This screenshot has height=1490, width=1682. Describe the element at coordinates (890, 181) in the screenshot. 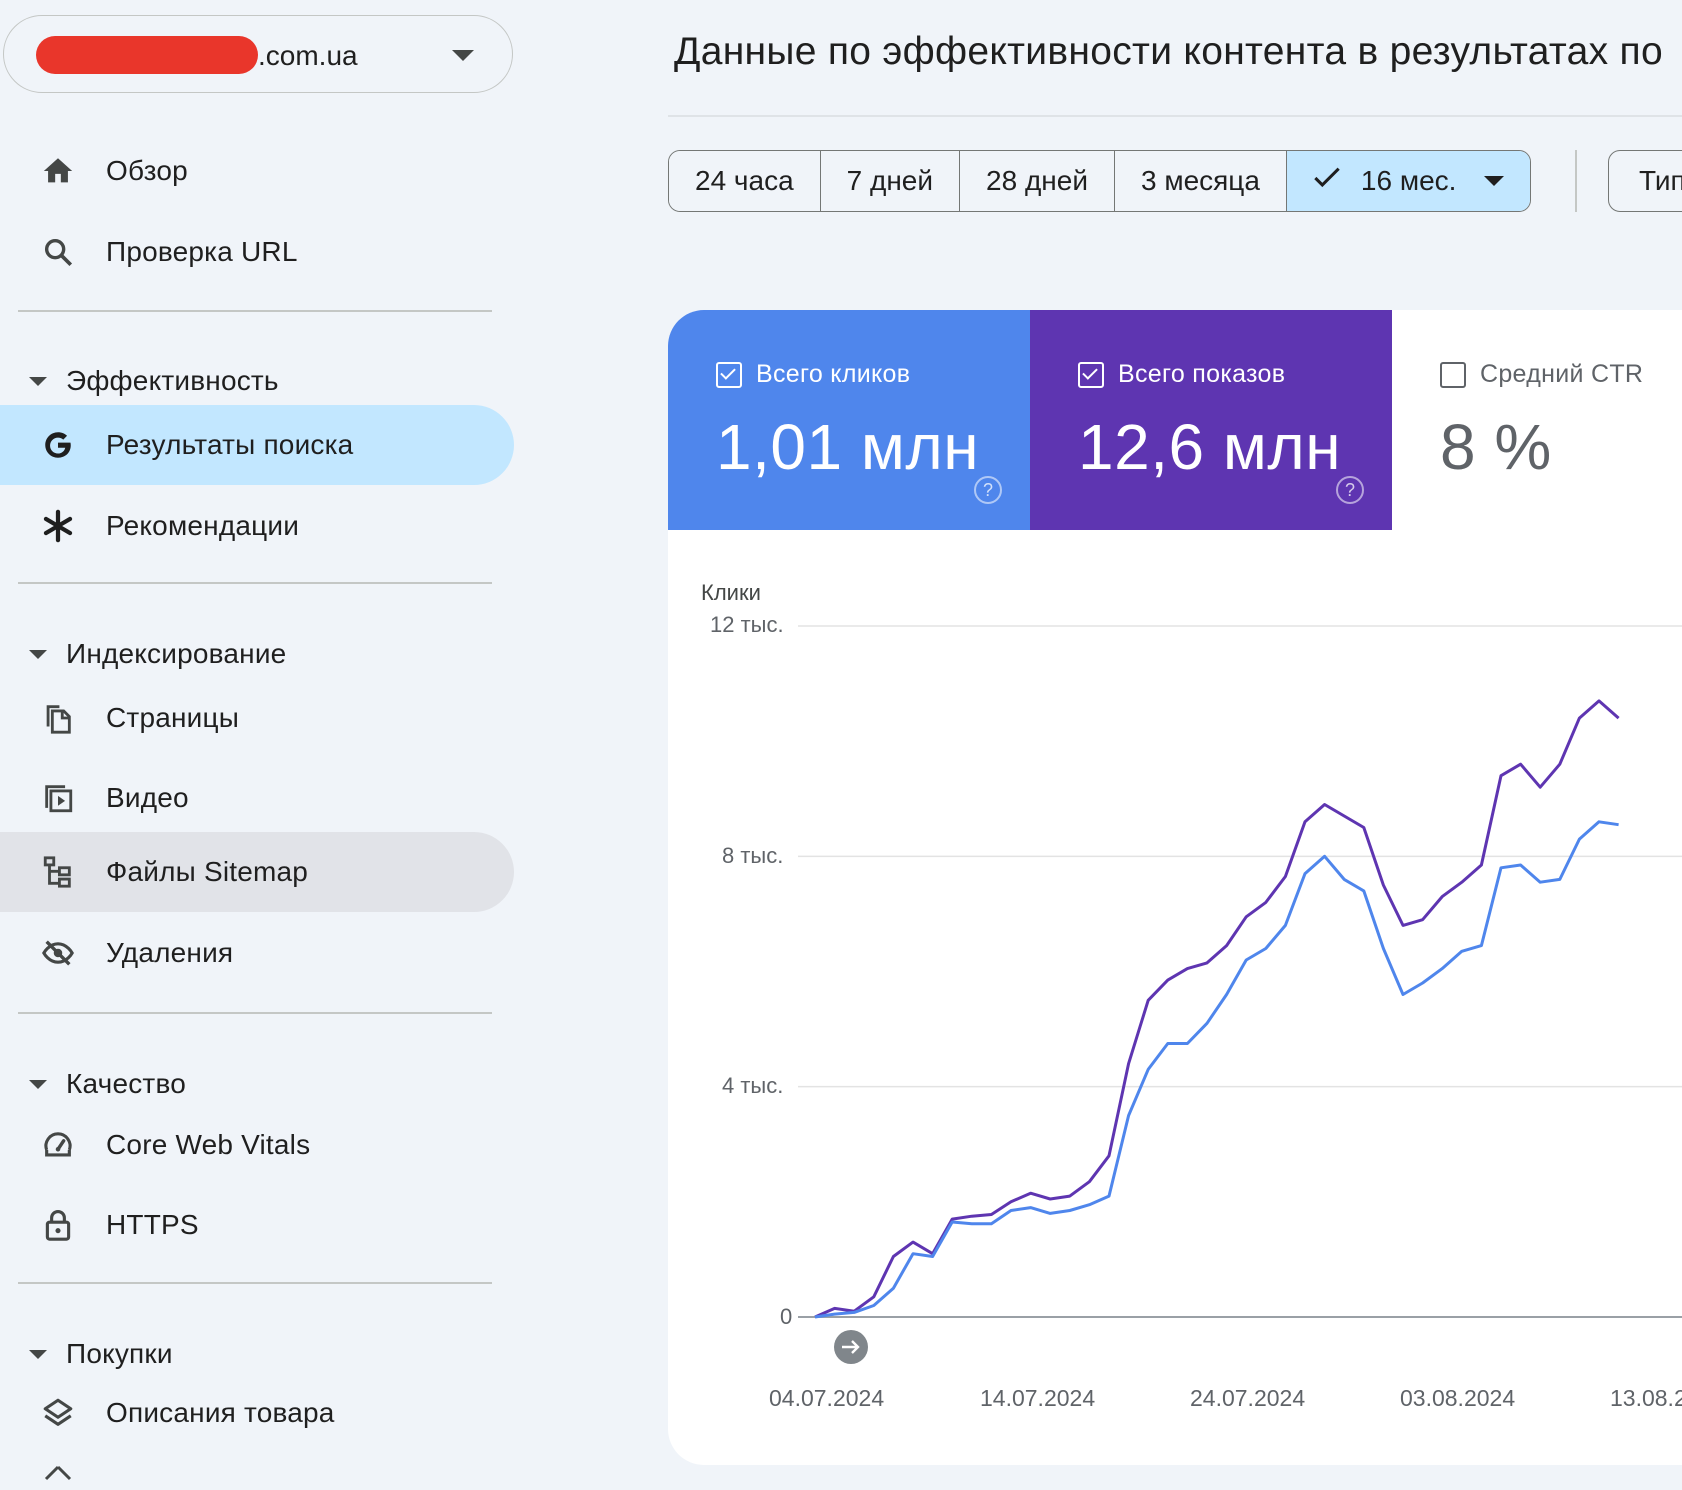

I see `date-chip-7d: 7 дней` at that location.